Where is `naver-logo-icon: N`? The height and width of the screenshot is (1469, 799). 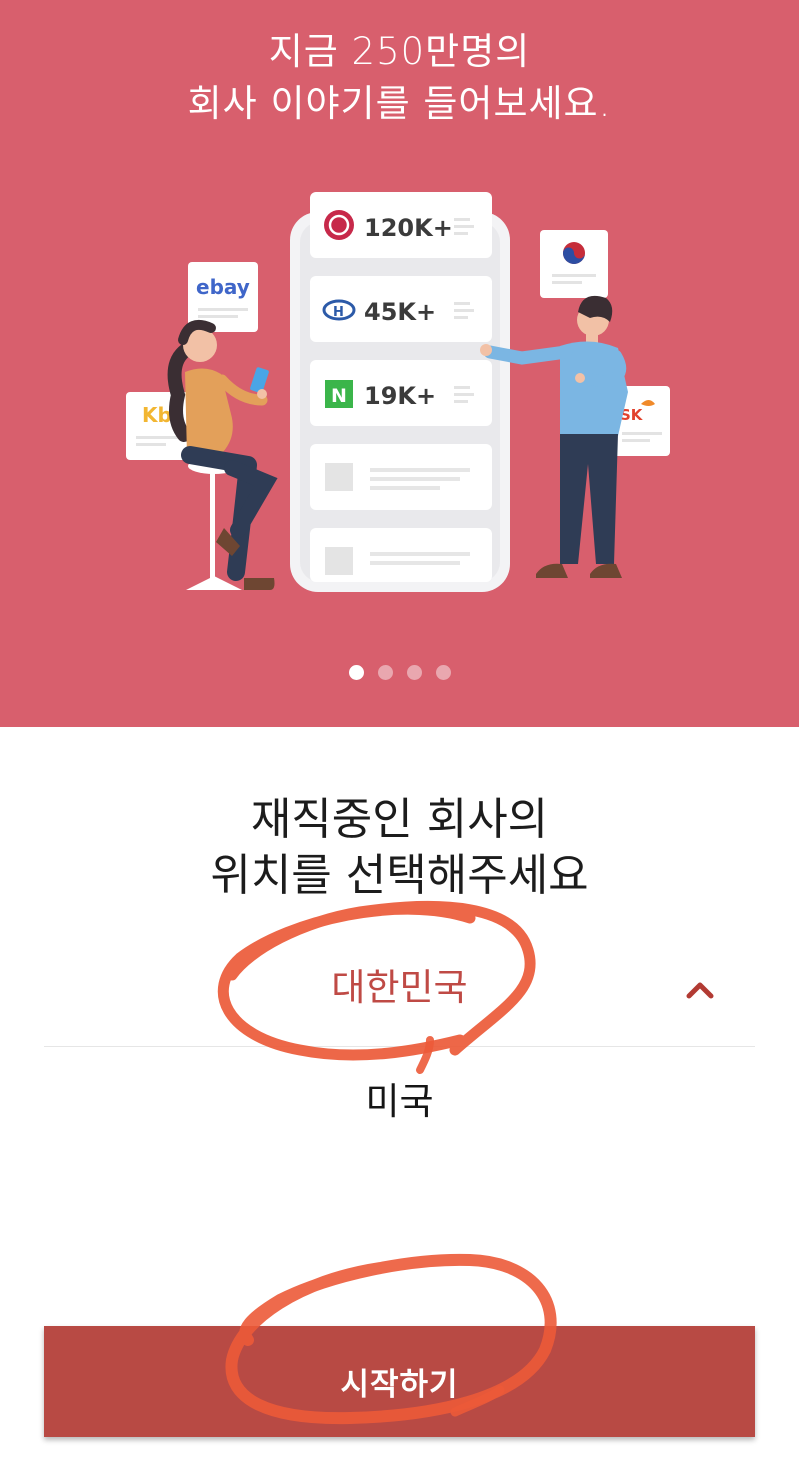 naver-logo-icon: N is located at coordinates (339, 396).